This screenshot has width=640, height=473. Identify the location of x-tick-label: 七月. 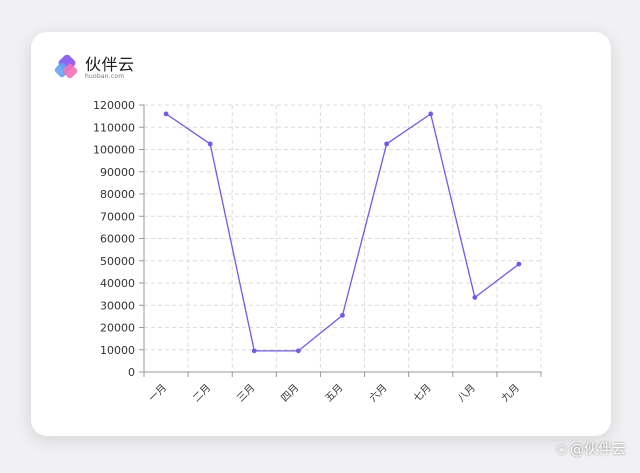
(422, 393).